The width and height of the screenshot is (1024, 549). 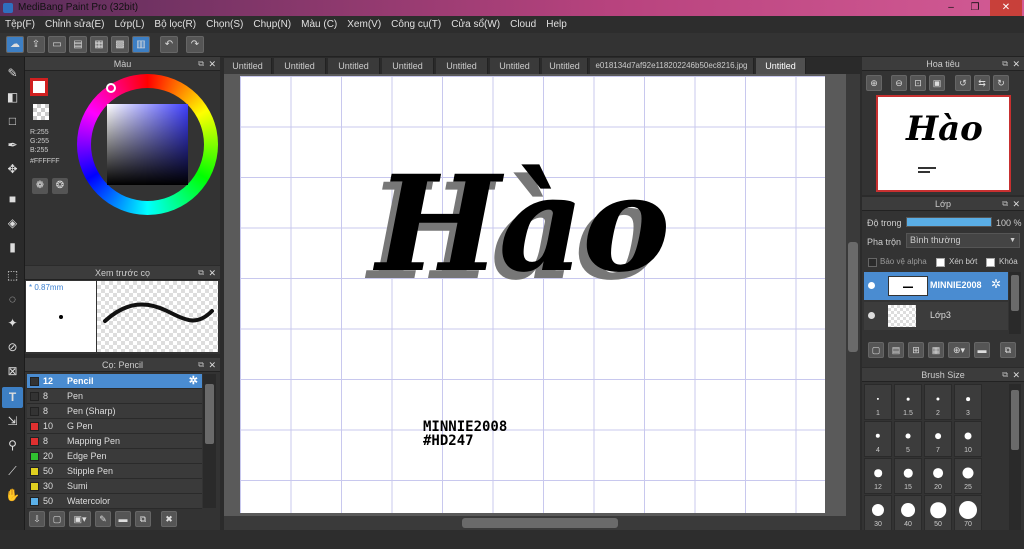 What do you see at coordinates (1006, 8) in the screenshot?
I see `close-button: ✕` at bounding box center [1006, 8].